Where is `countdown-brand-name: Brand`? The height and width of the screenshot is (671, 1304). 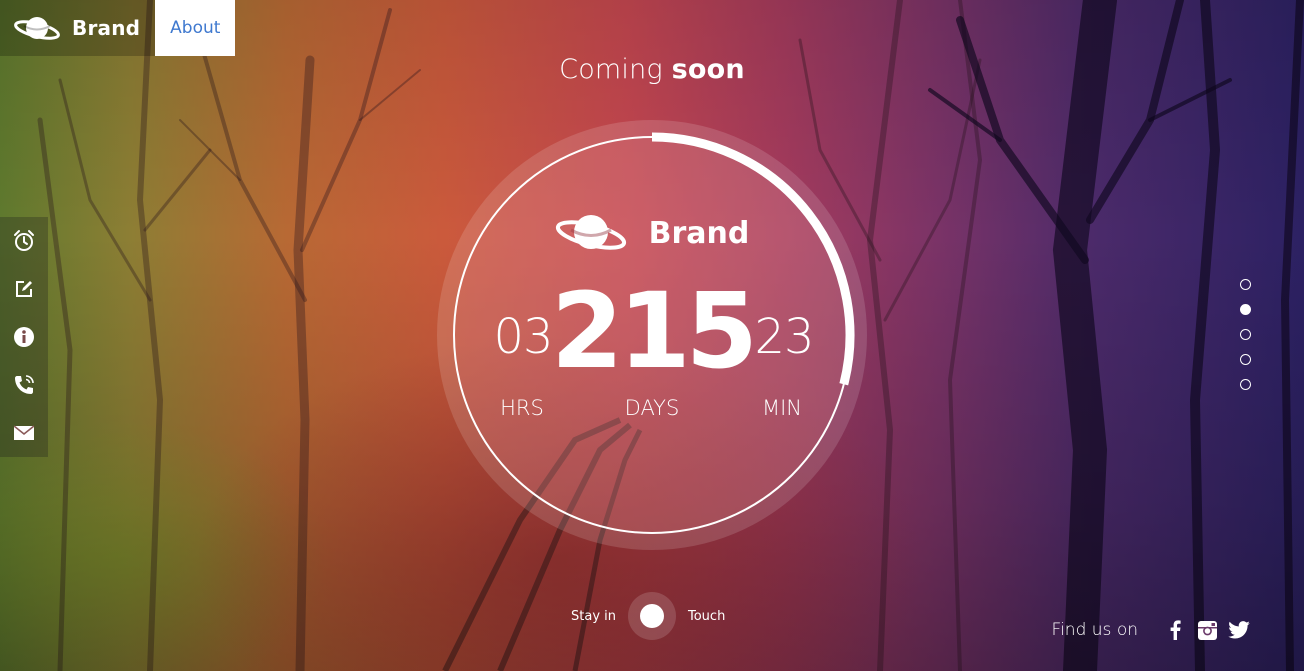
countdown-brand-name: Brand is located at coordinates (699, 233).